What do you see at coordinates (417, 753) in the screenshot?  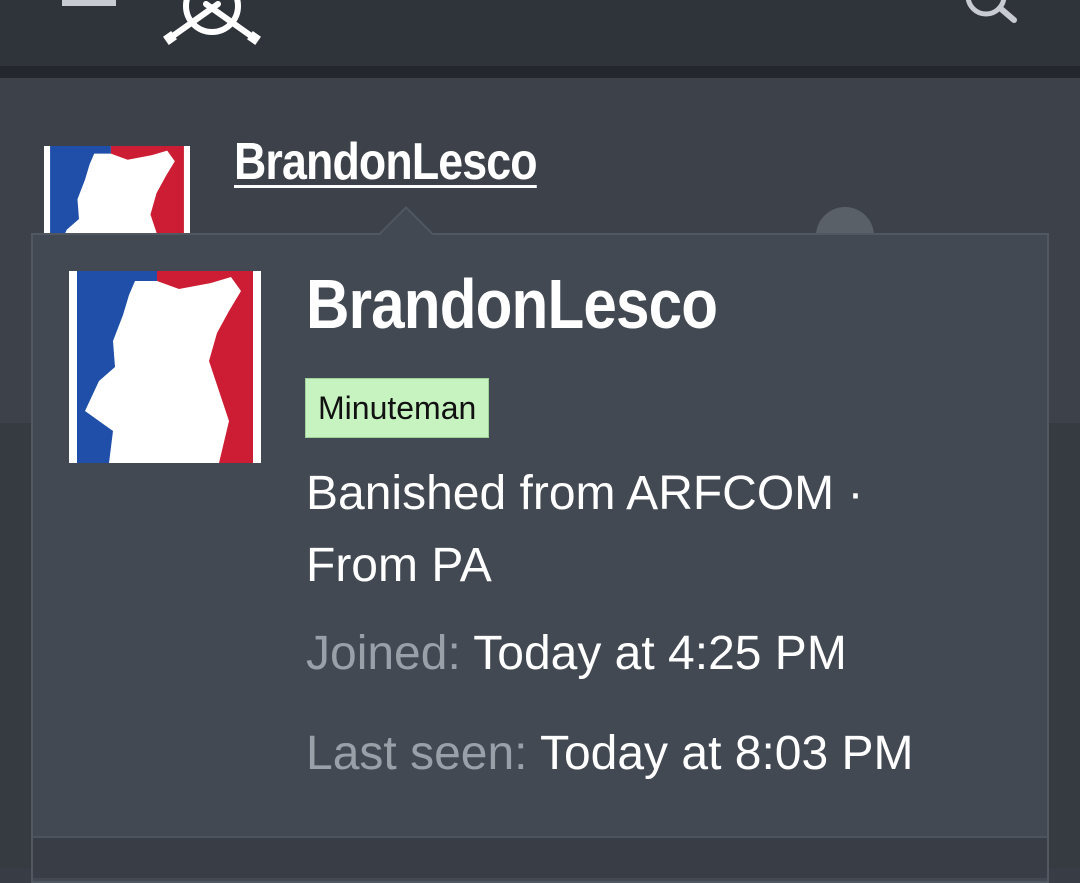 I see `last-seen-label: Last seen:` at bounding box center [417, 753].